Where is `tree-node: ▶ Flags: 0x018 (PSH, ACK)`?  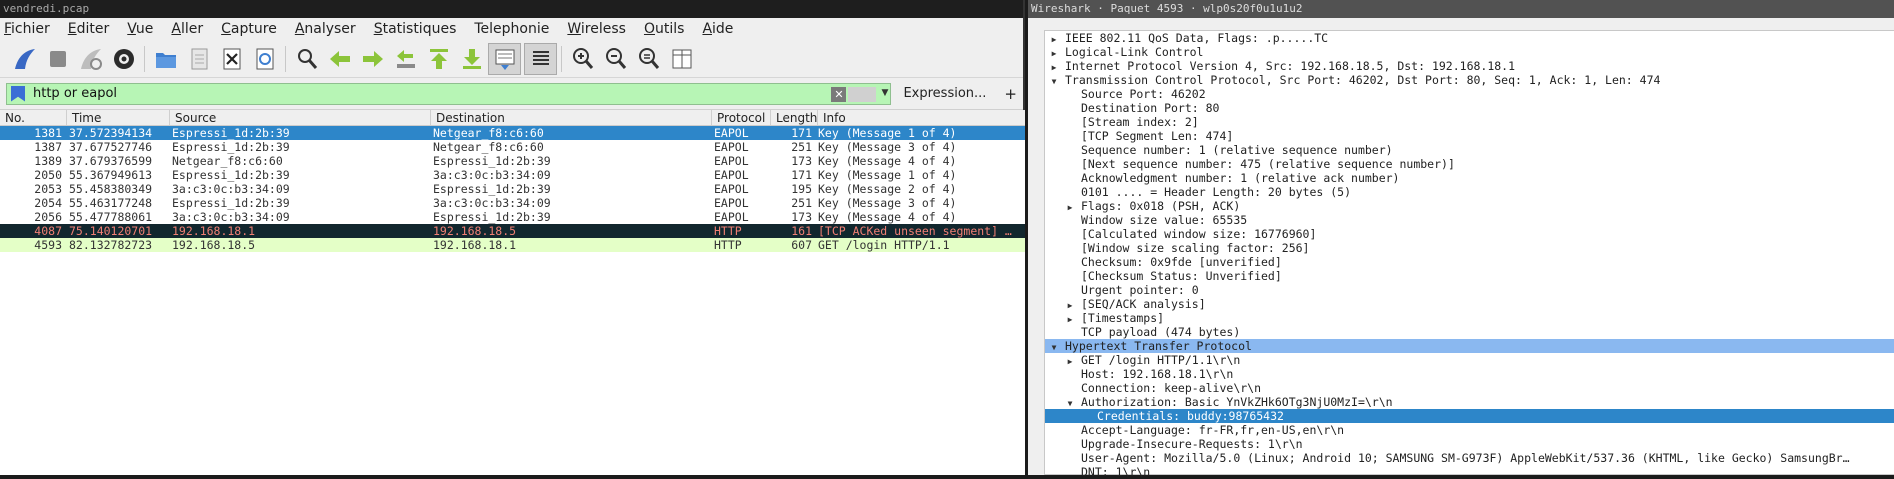
tree-node: ▶ Flags: 0x018 (PSH, ACK) is located at coordinates (1469, 206).